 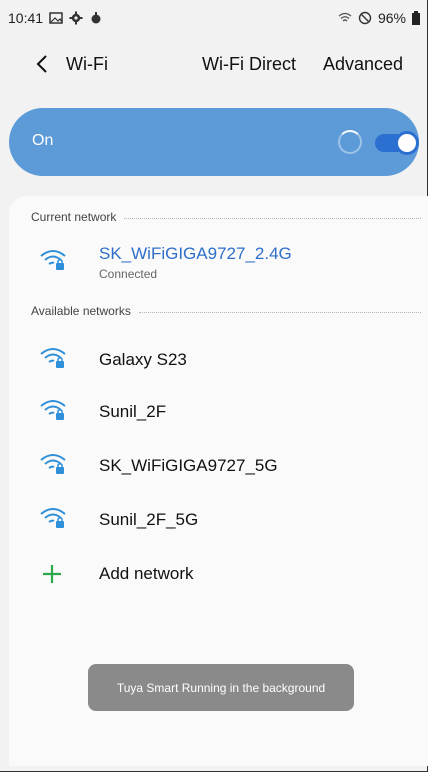 What do you see at coordinates (350, 142) in the screenshot?
I see `scanning-spinner-icon` at bounding box center [350, 142].